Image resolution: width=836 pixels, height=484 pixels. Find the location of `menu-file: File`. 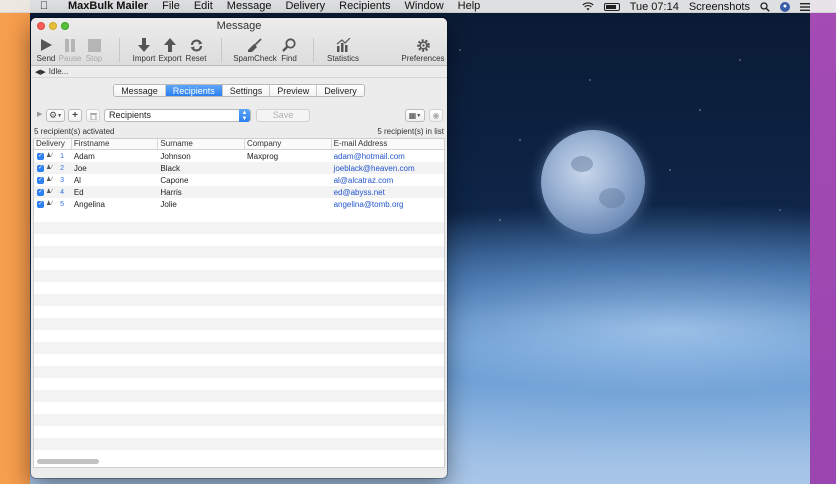

menu-file: File is located at coordinates (171, 6).